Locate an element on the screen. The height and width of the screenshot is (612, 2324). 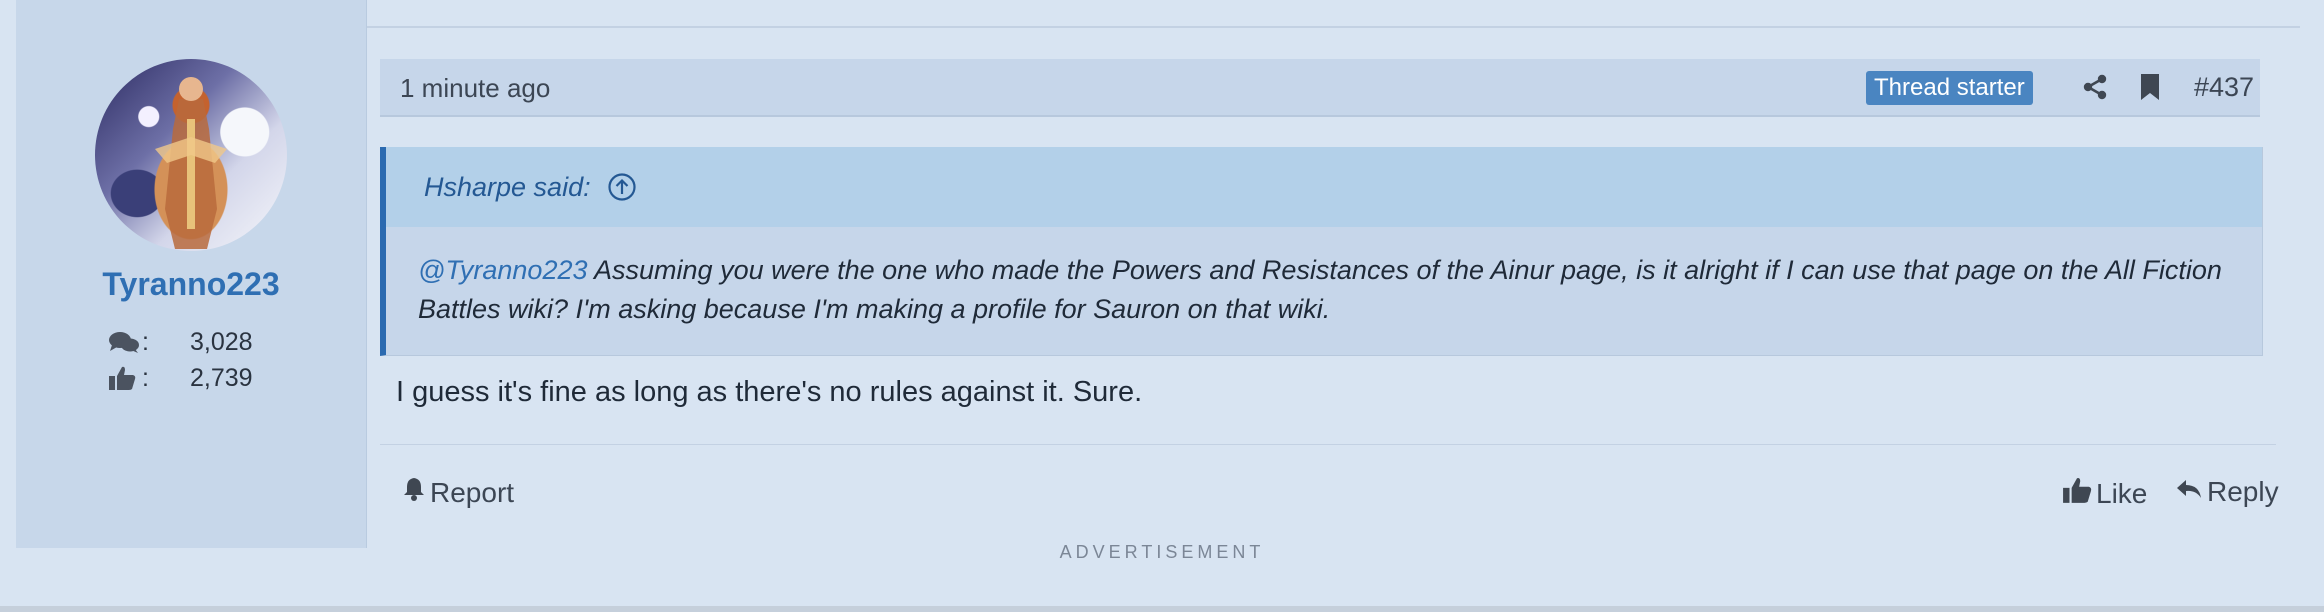
bell-icon is located at coordinates (416, 492).